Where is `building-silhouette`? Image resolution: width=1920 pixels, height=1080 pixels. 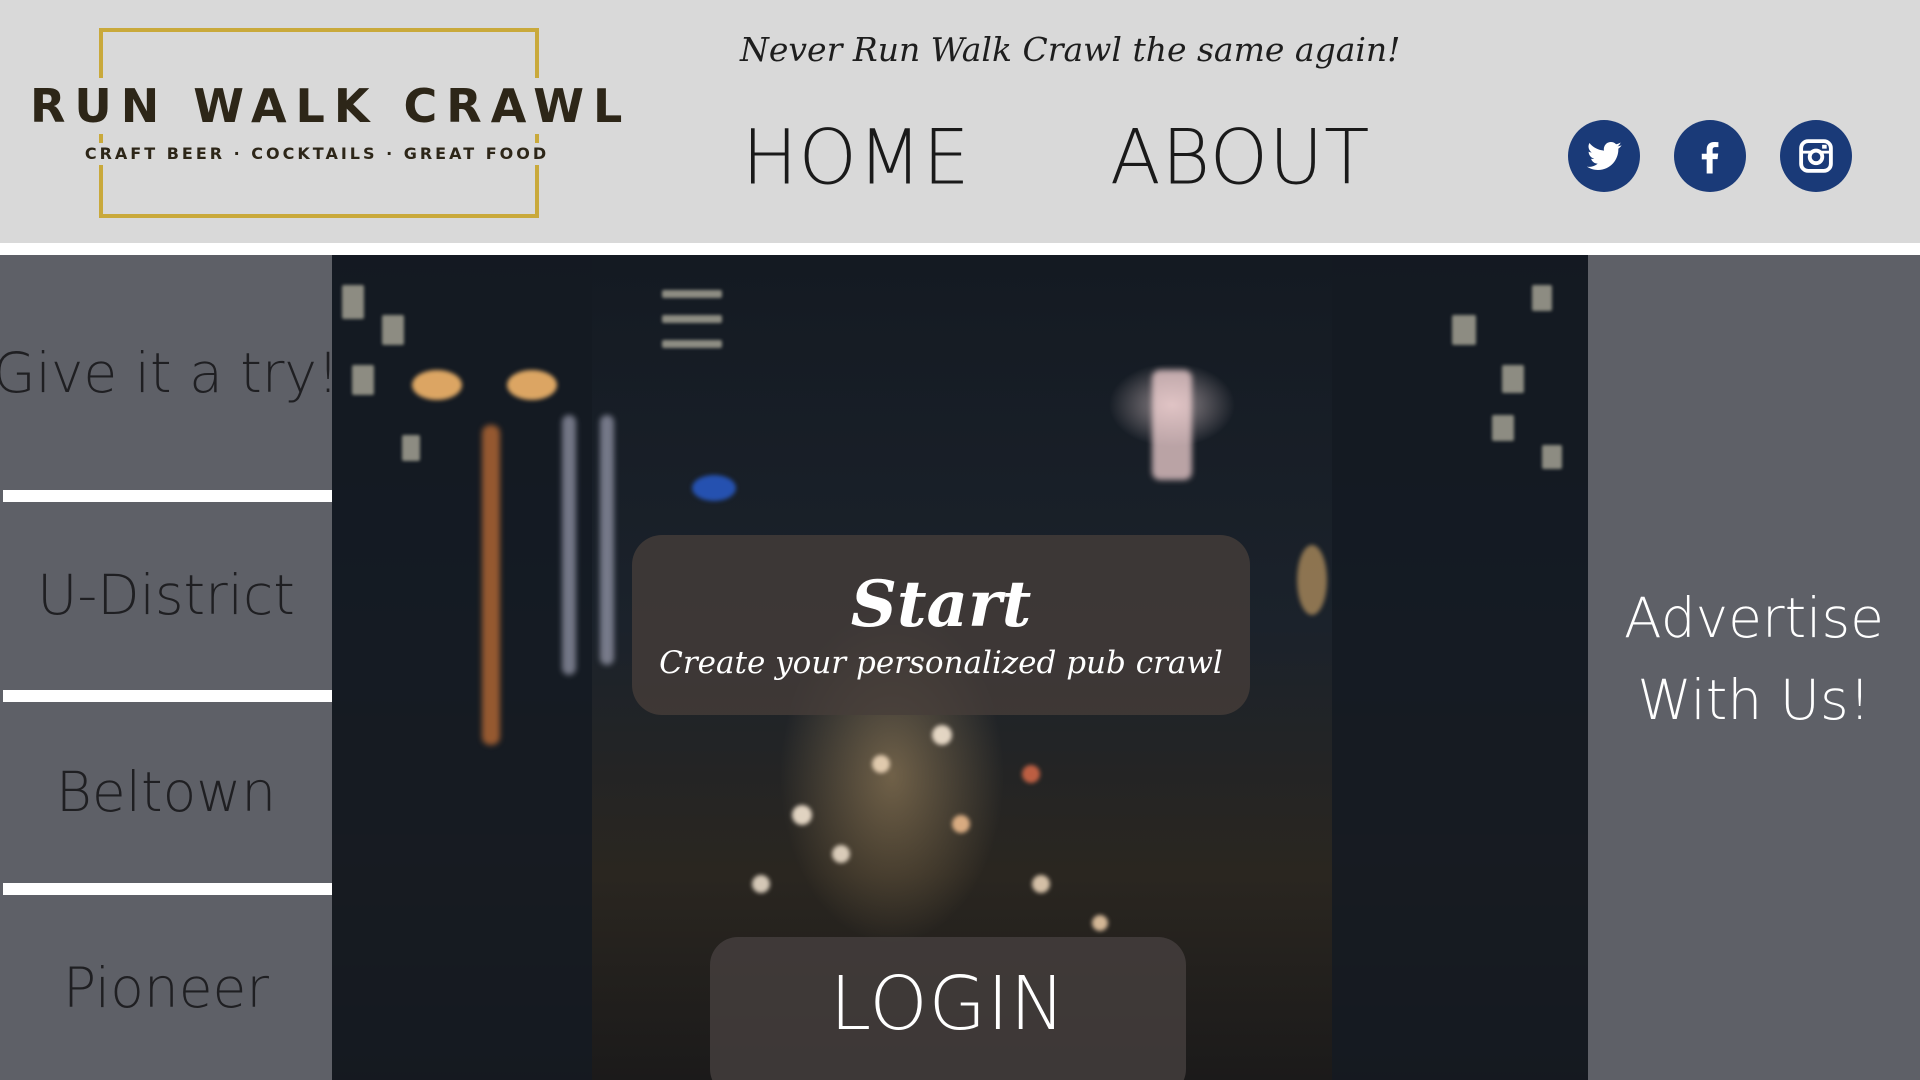 building-silhouette is located at coordinates (1460, 667).